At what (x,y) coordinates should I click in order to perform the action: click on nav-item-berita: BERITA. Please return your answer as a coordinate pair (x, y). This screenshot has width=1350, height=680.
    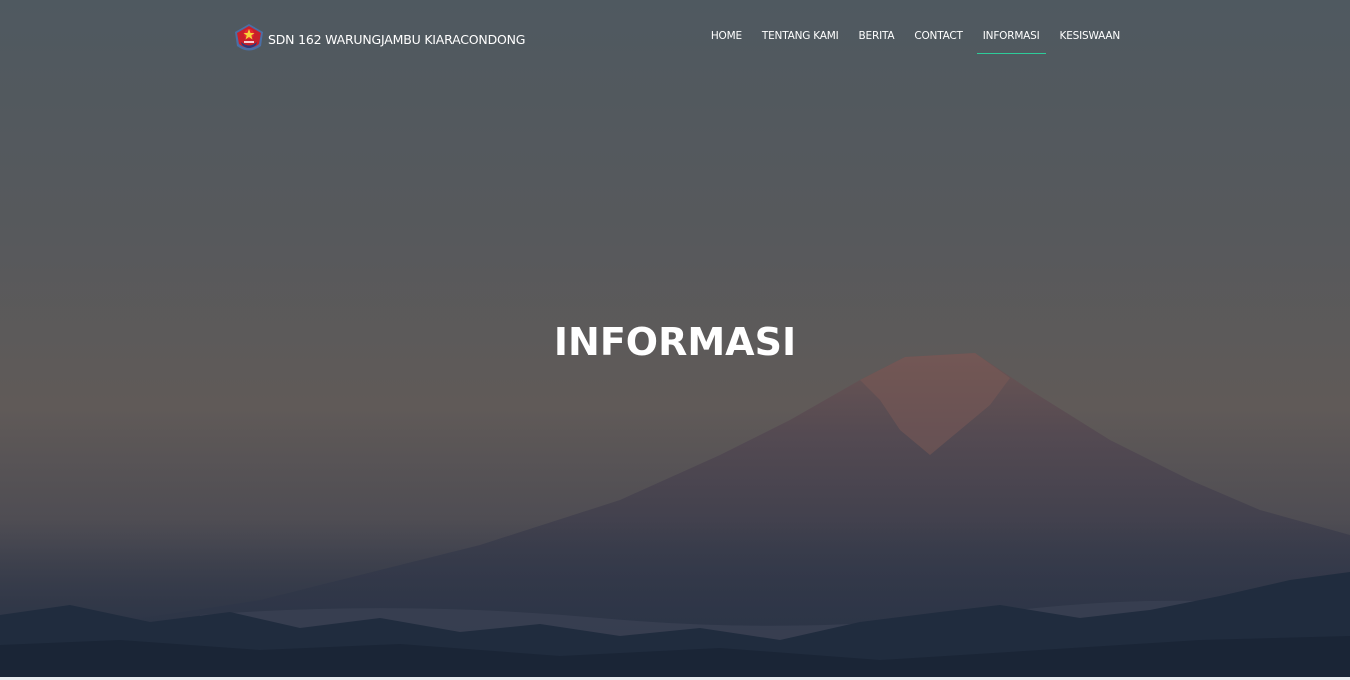
    Looking at the image, I should click on (877, 39).